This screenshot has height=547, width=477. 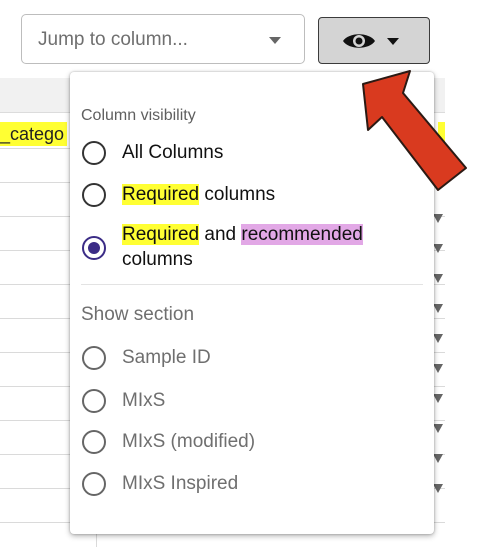 I want to click on column-header-partial: _catego, so click(x=34, y=134).